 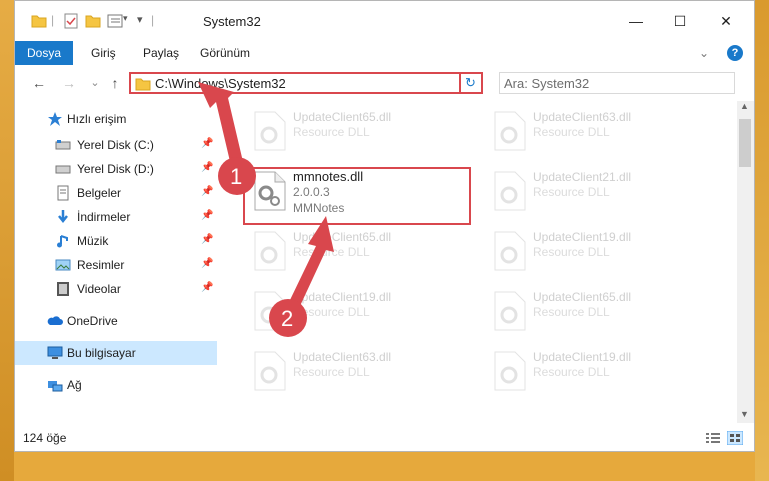 I want to click on status-bar: 124 öğe, so click(x=384, y=437).